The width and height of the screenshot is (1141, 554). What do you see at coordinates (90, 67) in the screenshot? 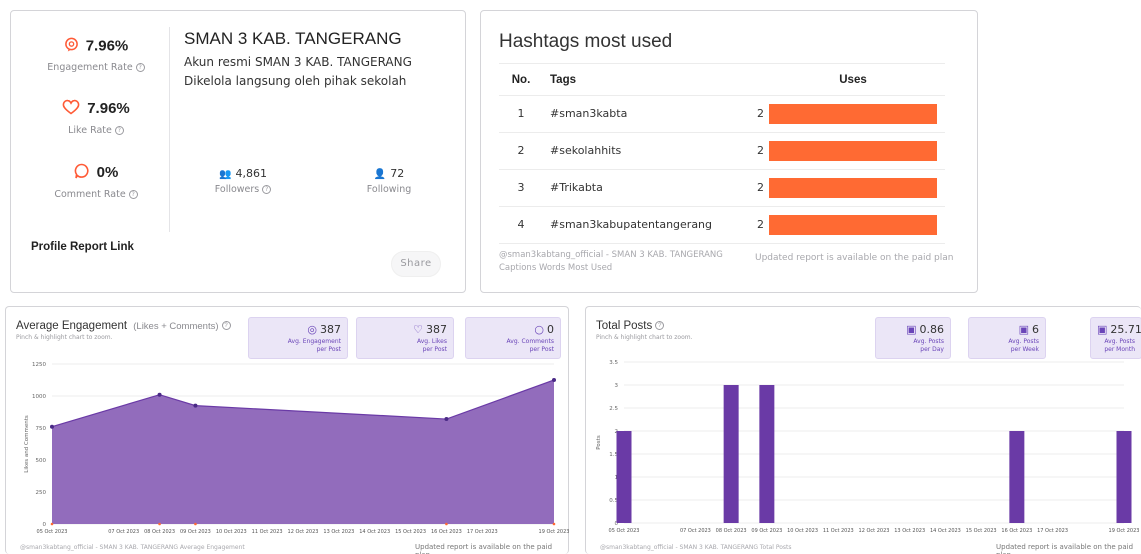
I see `engagement-rate-label: Engagement Rate` at bounding box center [90, 67].